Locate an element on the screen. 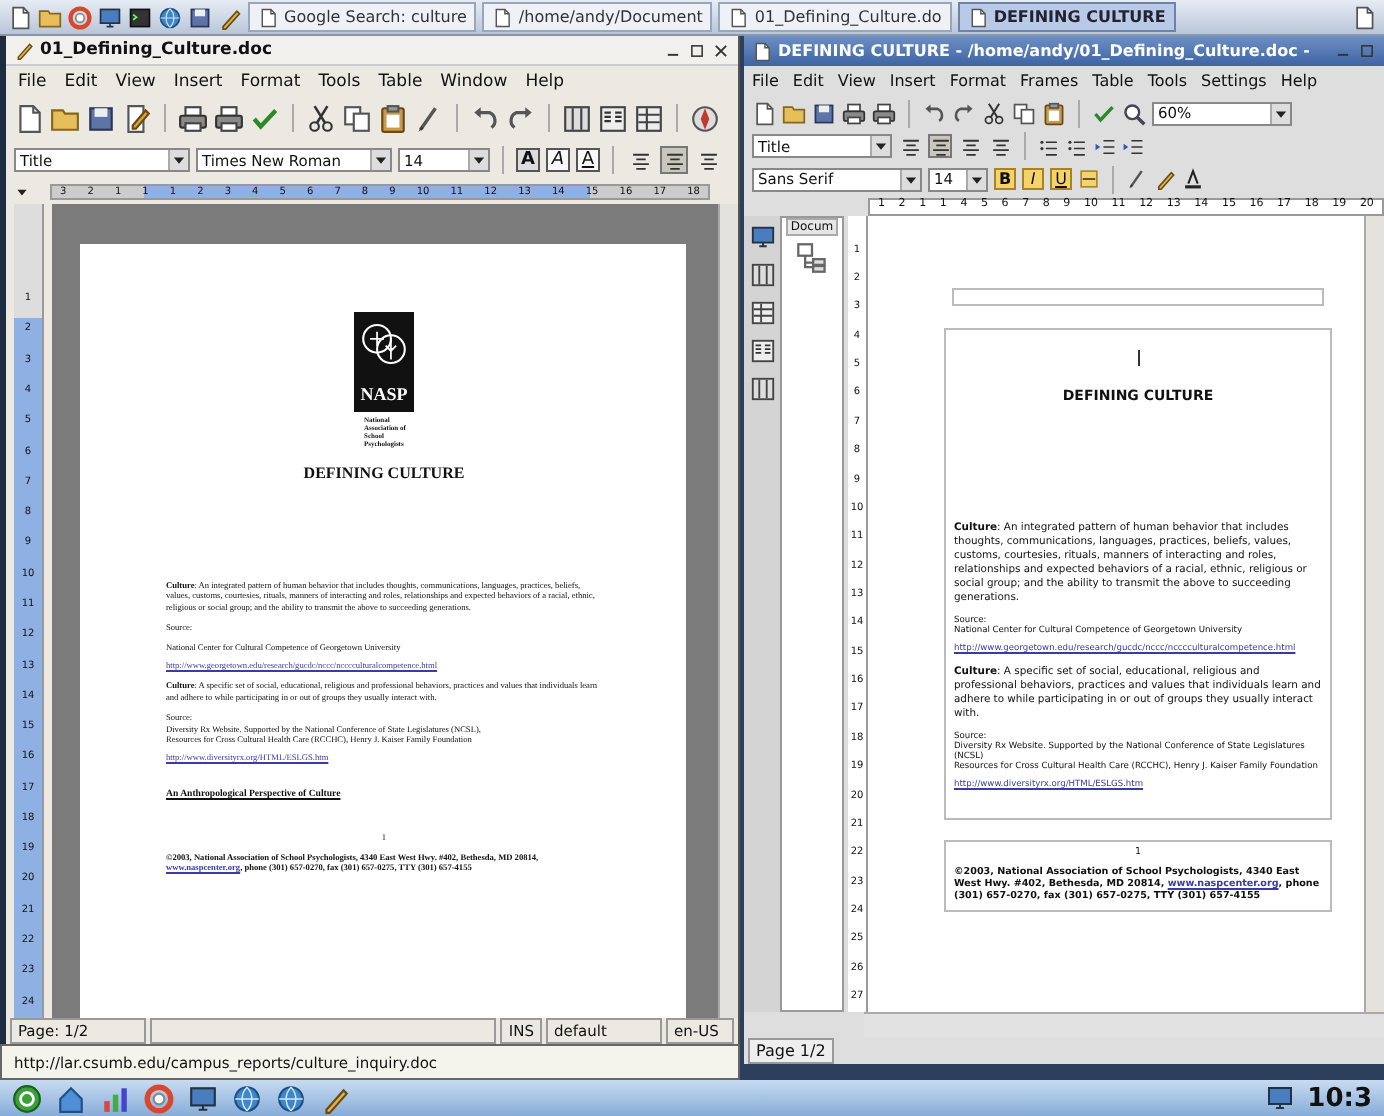 The image size is (1384, 1116). terminal-icon is located at coordinates (140, 17).